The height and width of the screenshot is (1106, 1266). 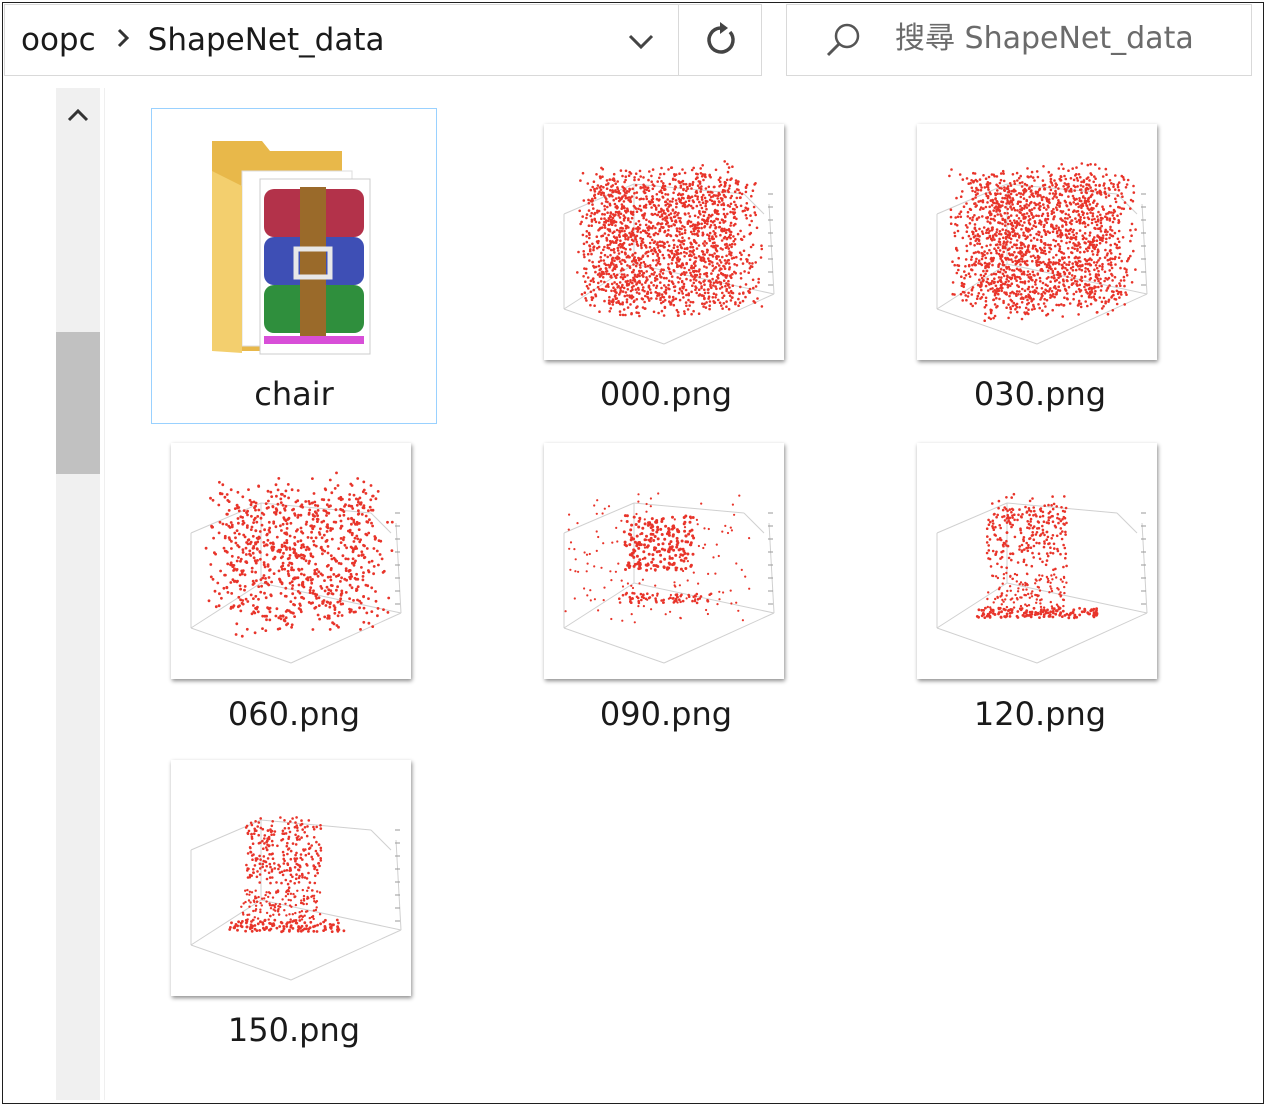 What do you see at coordinates (641, 41) in the screenshot?
I see `chevron-down-icon` at bounding box center [641, 41].